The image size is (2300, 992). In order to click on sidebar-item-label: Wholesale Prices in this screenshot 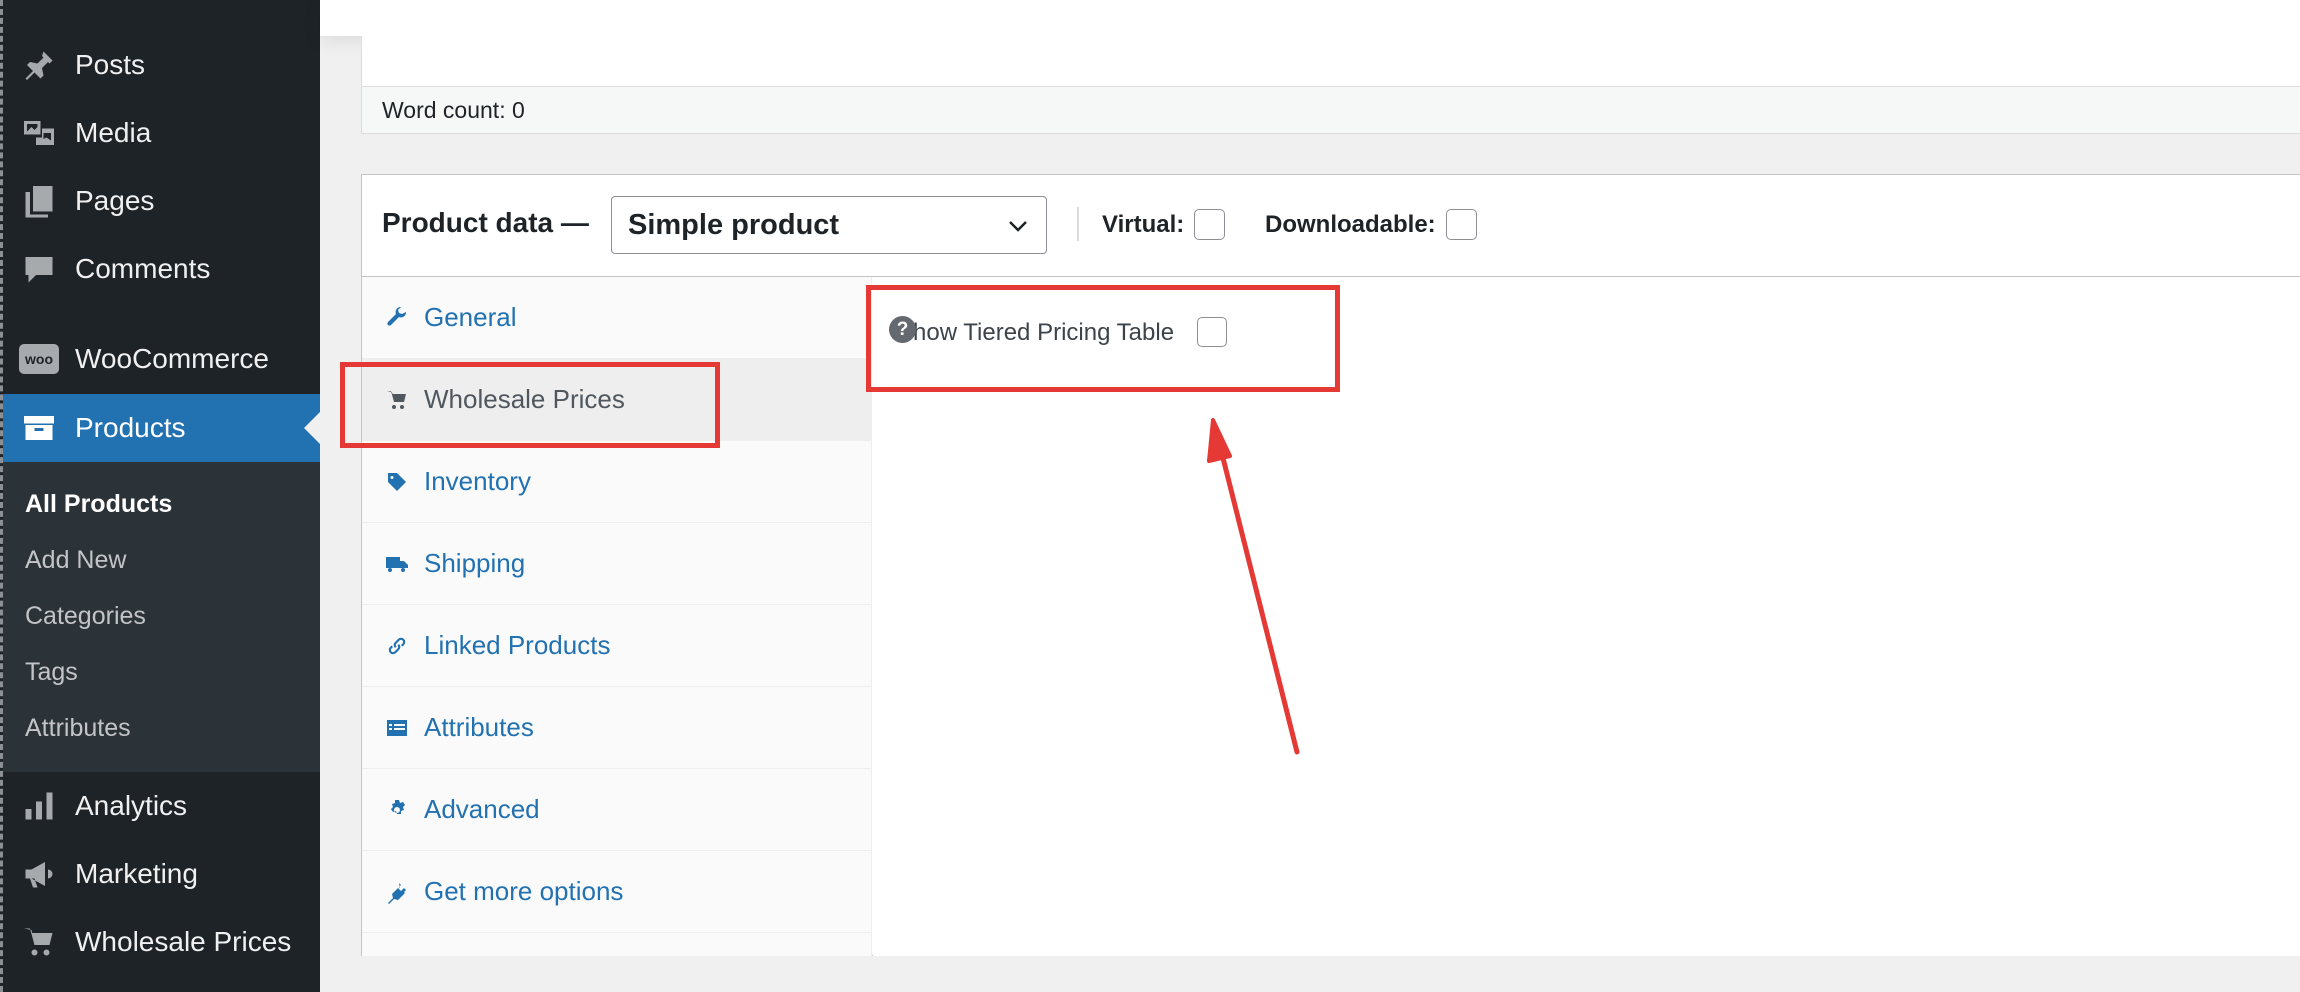, I will do `click(183, 941)`.